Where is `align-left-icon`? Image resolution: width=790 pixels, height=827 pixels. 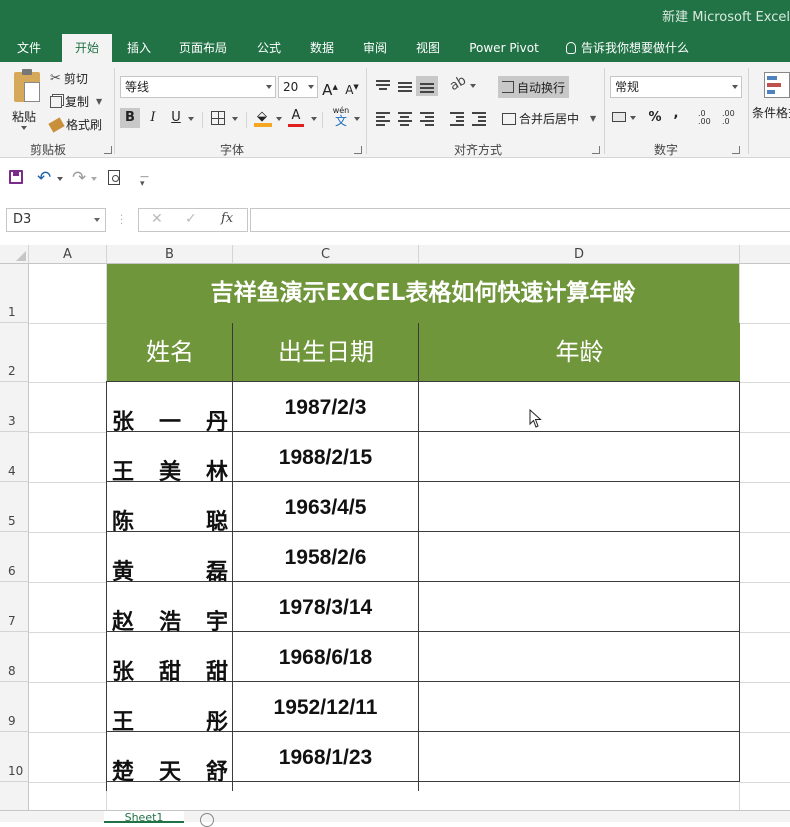
align-left-icon is located at coordinates (383, 119).